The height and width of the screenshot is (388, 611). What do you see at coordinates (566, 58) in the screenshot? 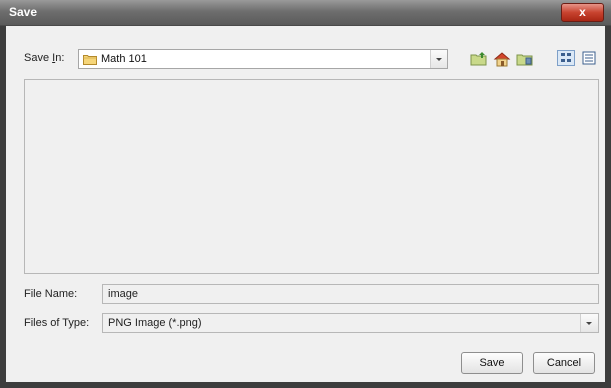
I see `list-view-icon` at bounding box center [566, 58].